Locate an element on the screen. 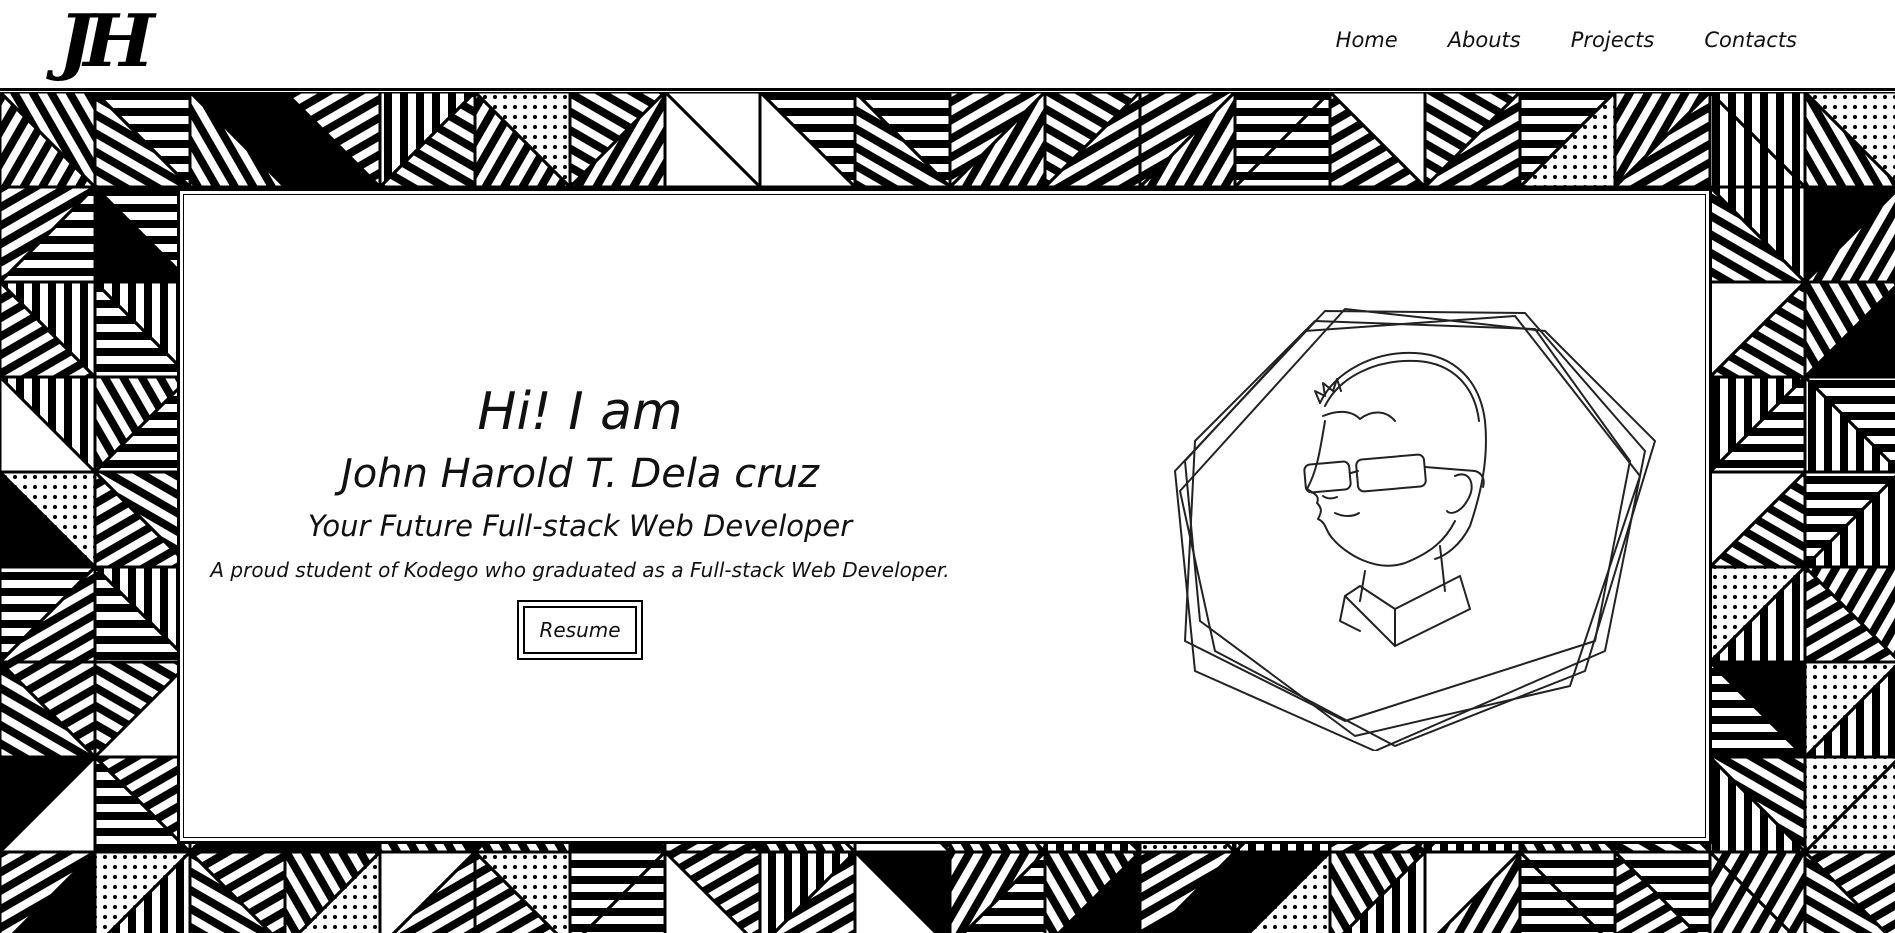  nav-abouts-link: Abouts is located at coordinates (1484, 40).